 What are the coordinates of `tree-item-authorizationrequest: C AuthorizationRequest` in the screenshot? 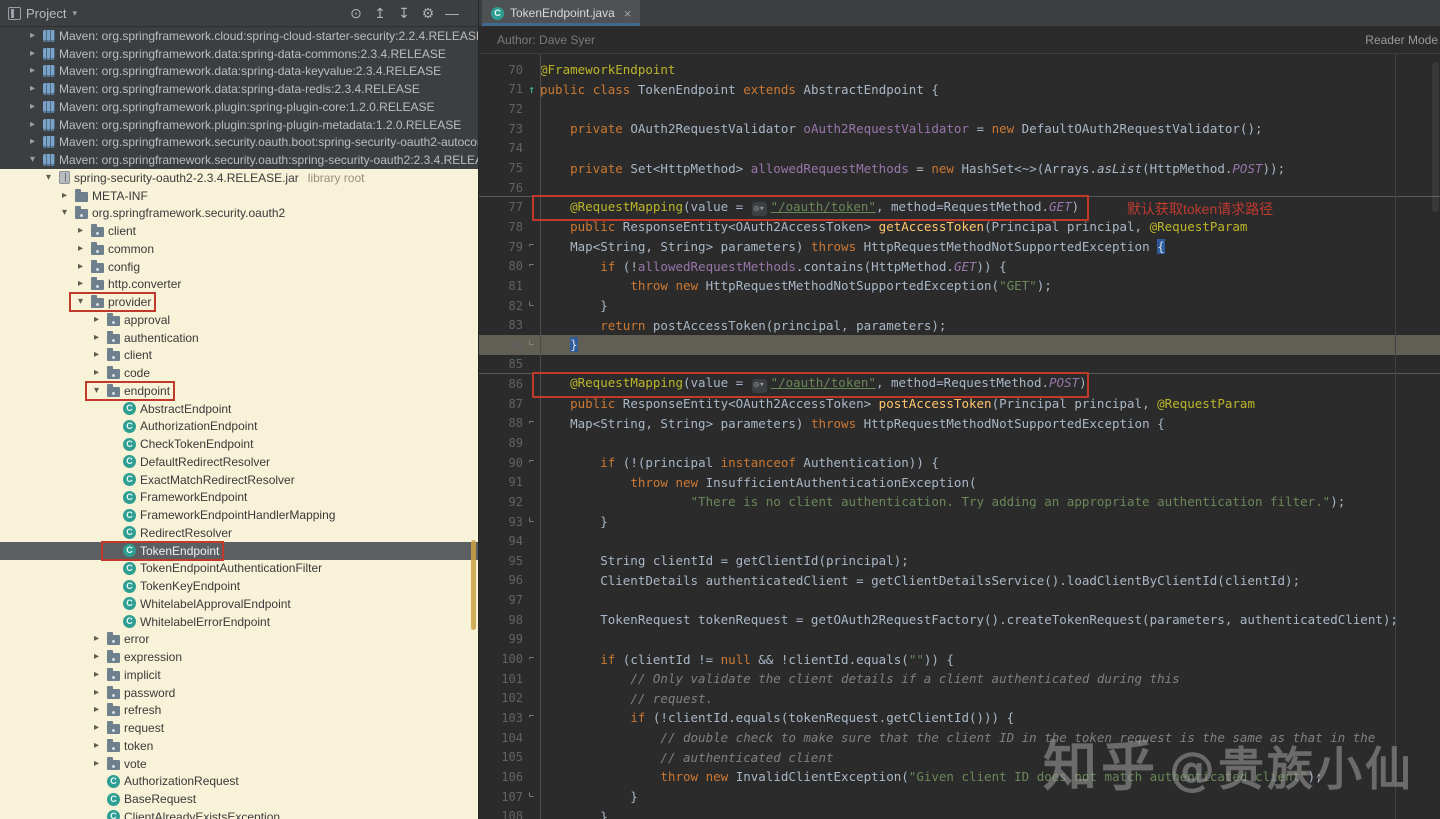 It's located at (239, 781).